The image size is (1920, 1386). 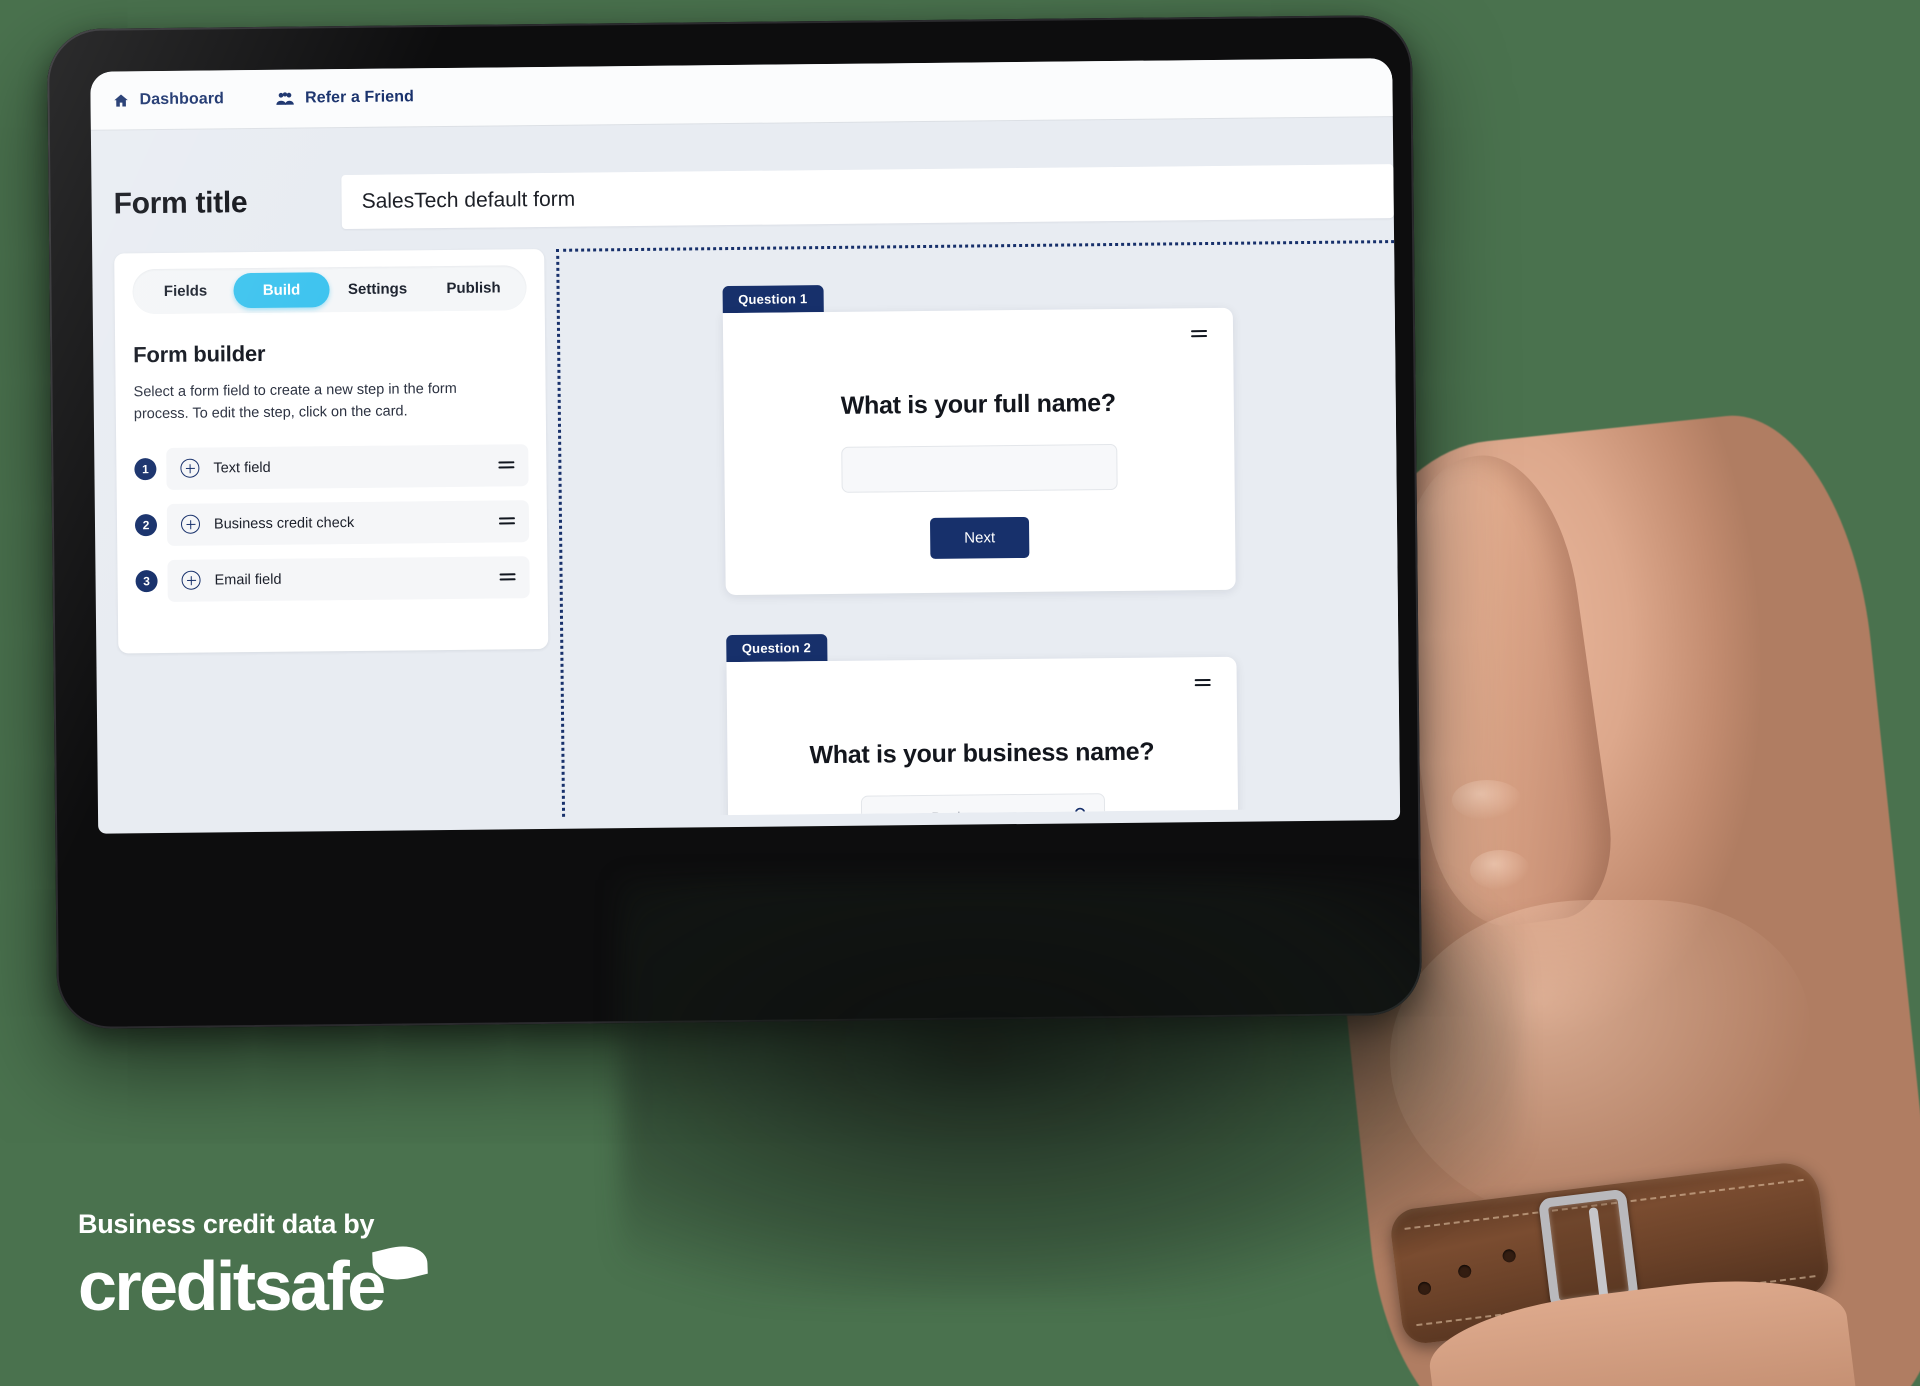 What do you see at coordinates (242, 467) in the screenshot?
I see `step-label: Text field` at bounding box center [242, 467].